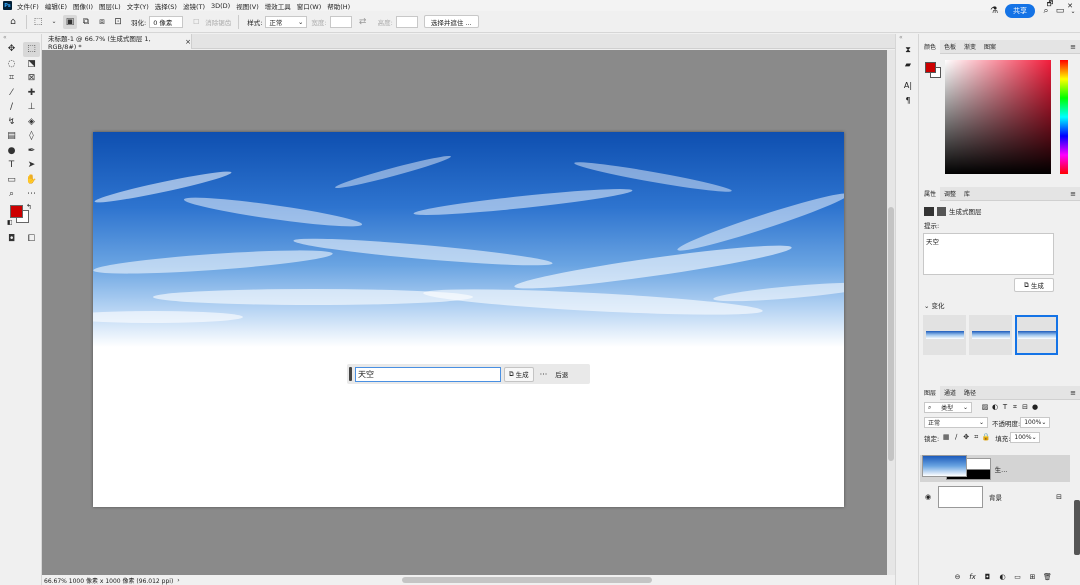 This screenshot has width=1080, height=585. Describe the element at coordinates (928, 497) in the screenshot. I see `visibility-eye-icon: ◉` at that location.